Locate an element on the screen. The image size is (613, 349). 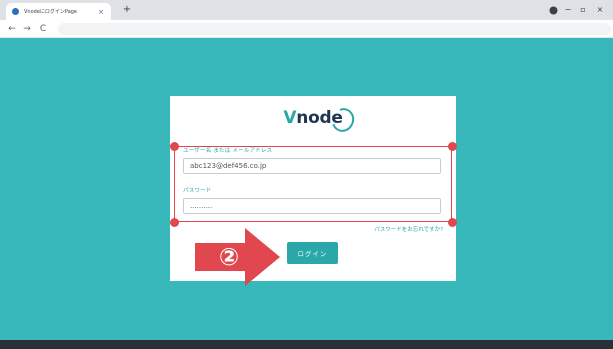
minimize-button: − is located at coordinates (568, 10).